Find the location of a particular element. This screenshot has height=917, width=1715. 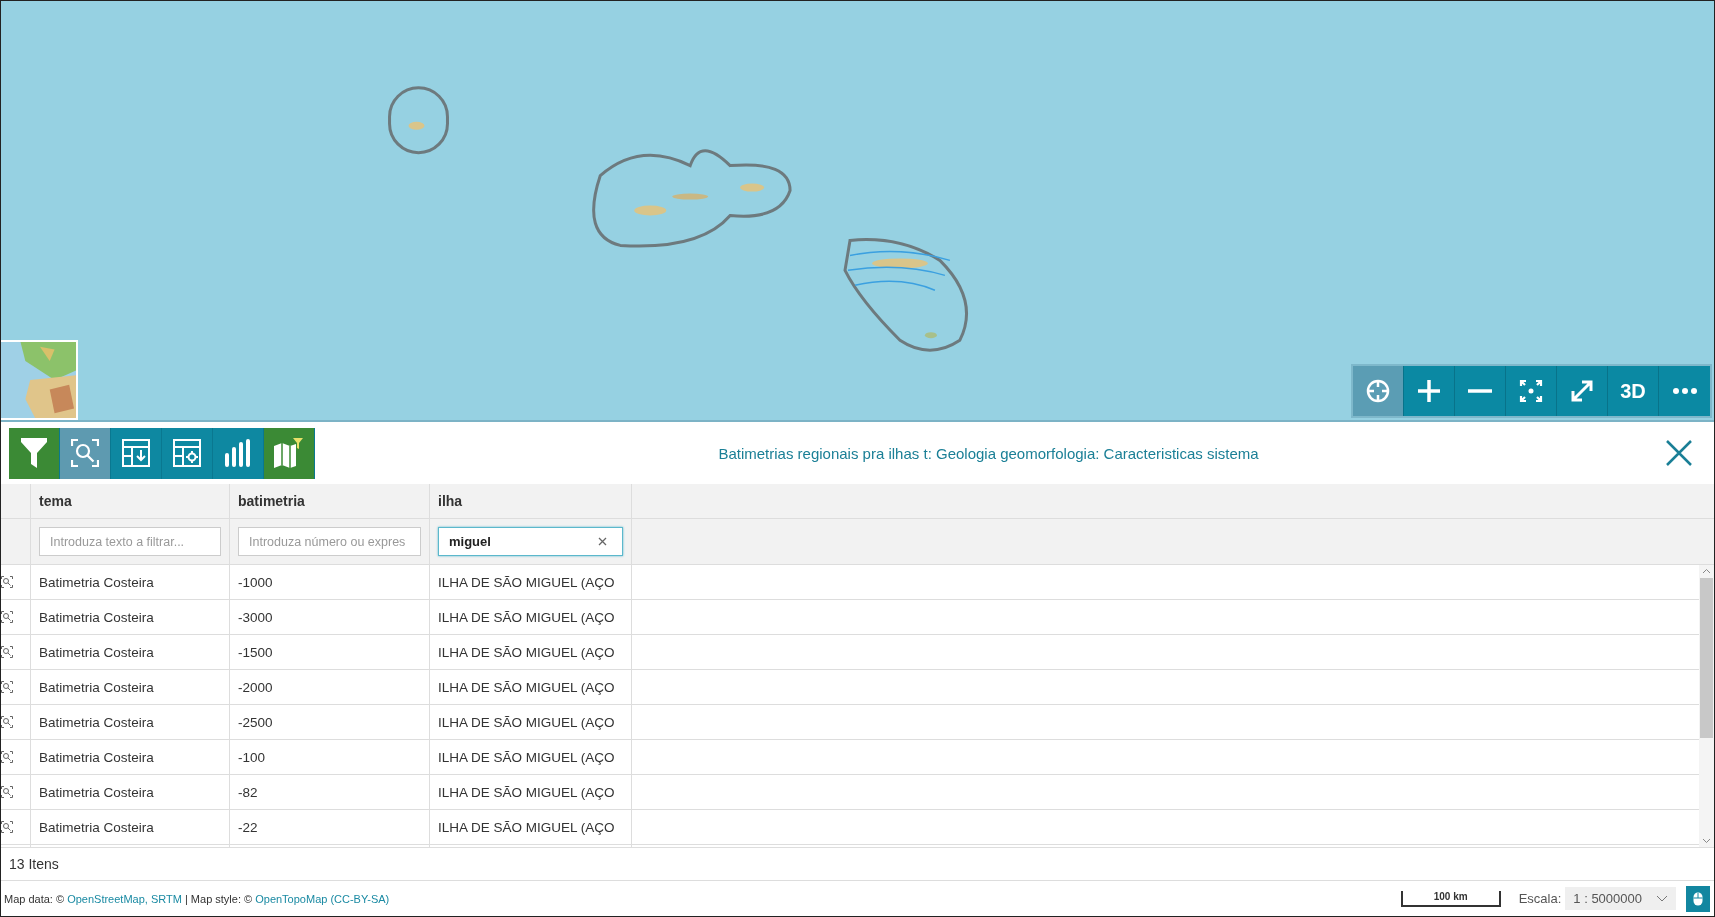

attribution-text: Map data: © is located at coordinates (35, 898).